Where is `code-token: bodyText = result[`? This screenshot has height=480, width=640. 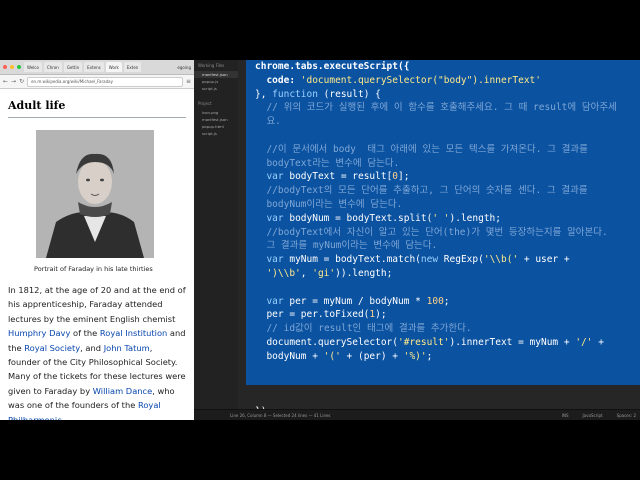
code-token: bodyText = result[ is located at coordinates (338, 177).